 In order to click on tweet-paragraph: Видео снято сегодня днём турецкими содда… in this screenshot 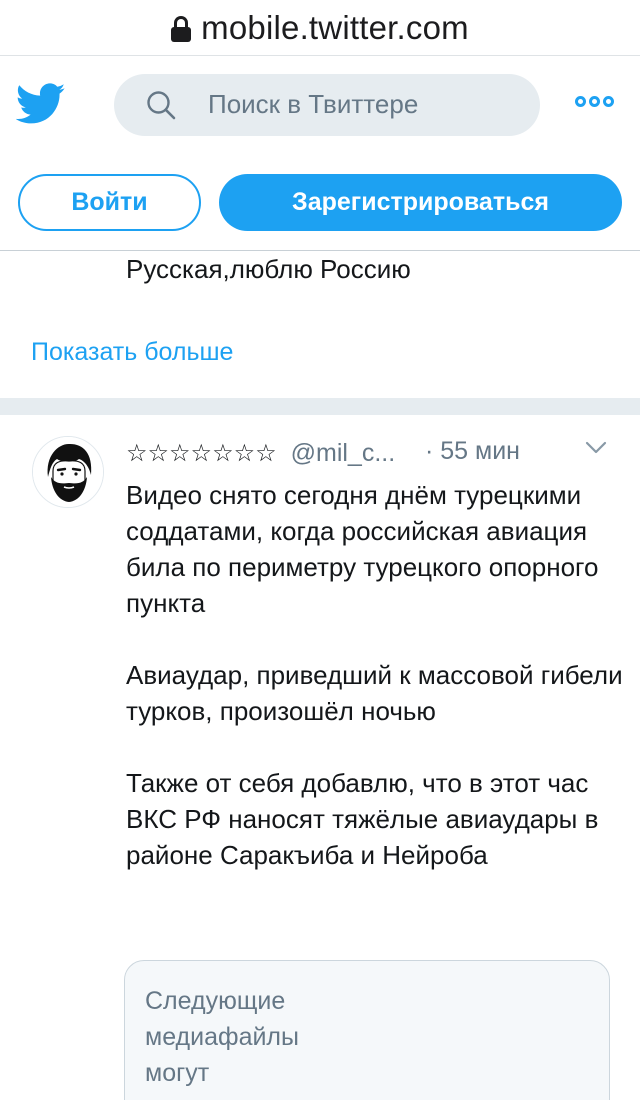, I will do `click(362, 549)`.